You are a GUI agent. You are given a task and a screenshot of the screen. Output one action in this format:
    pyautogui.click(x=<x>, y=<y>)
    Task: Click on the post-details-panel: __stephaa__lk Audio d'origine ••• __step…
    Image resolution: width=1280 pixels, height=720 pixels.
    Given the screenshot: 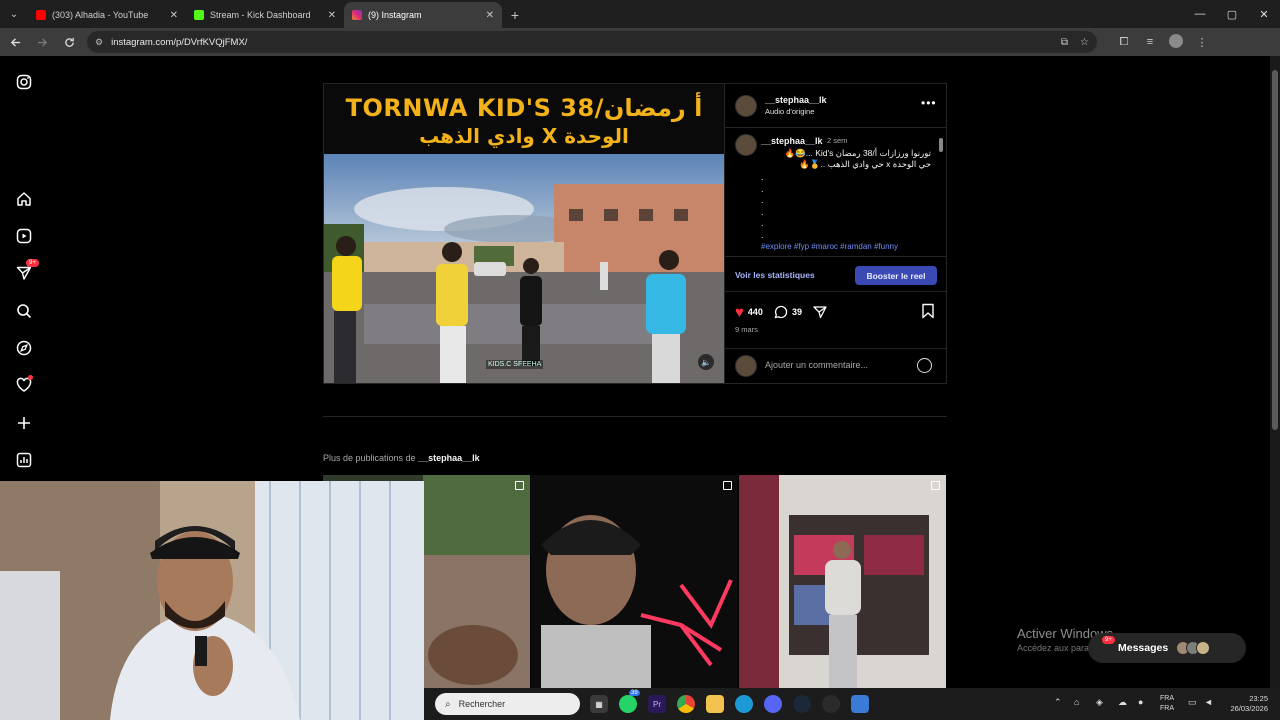 What is the action you would take?
    pyautogui.click(x=835, y=233)
    